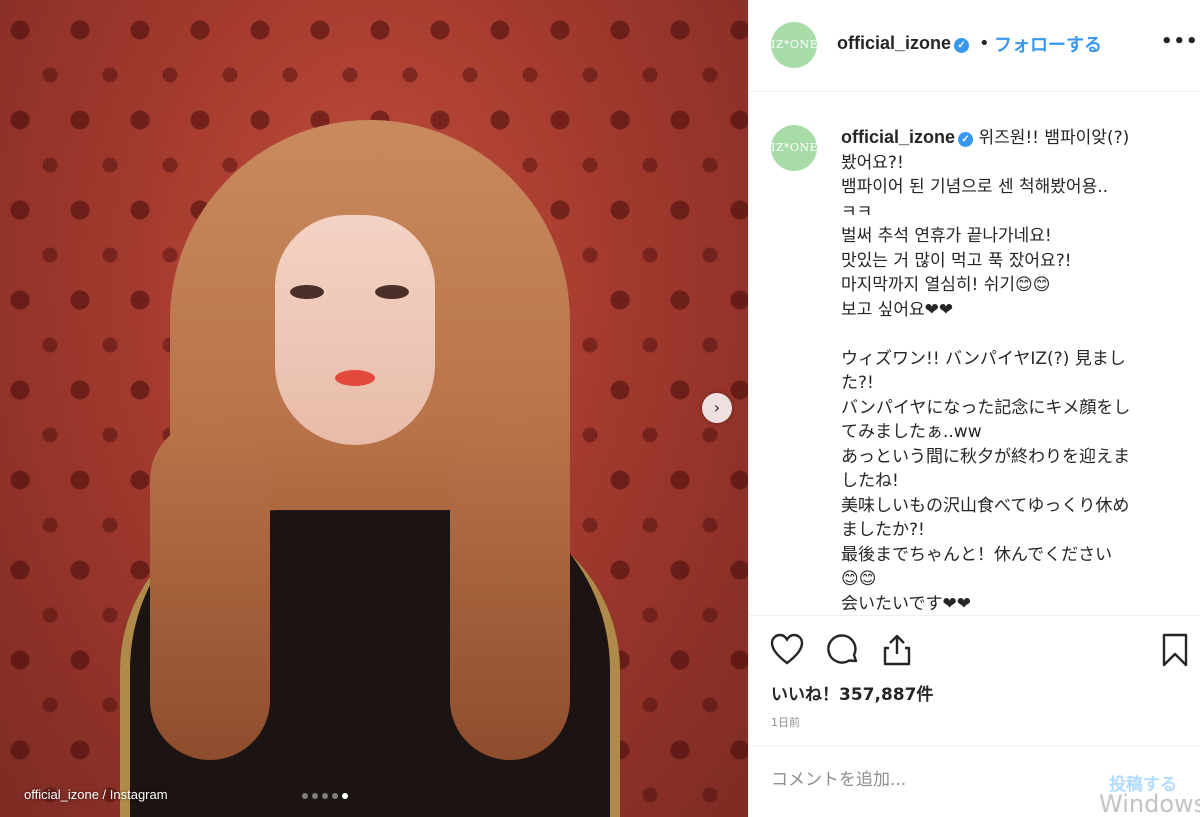 This screenshot has height=817, width=1200. What do you see at coordinates (966, 139) in the screenshot?
I see `caption-verified-badge-icon: ✓` at bounding box center [966, 139].